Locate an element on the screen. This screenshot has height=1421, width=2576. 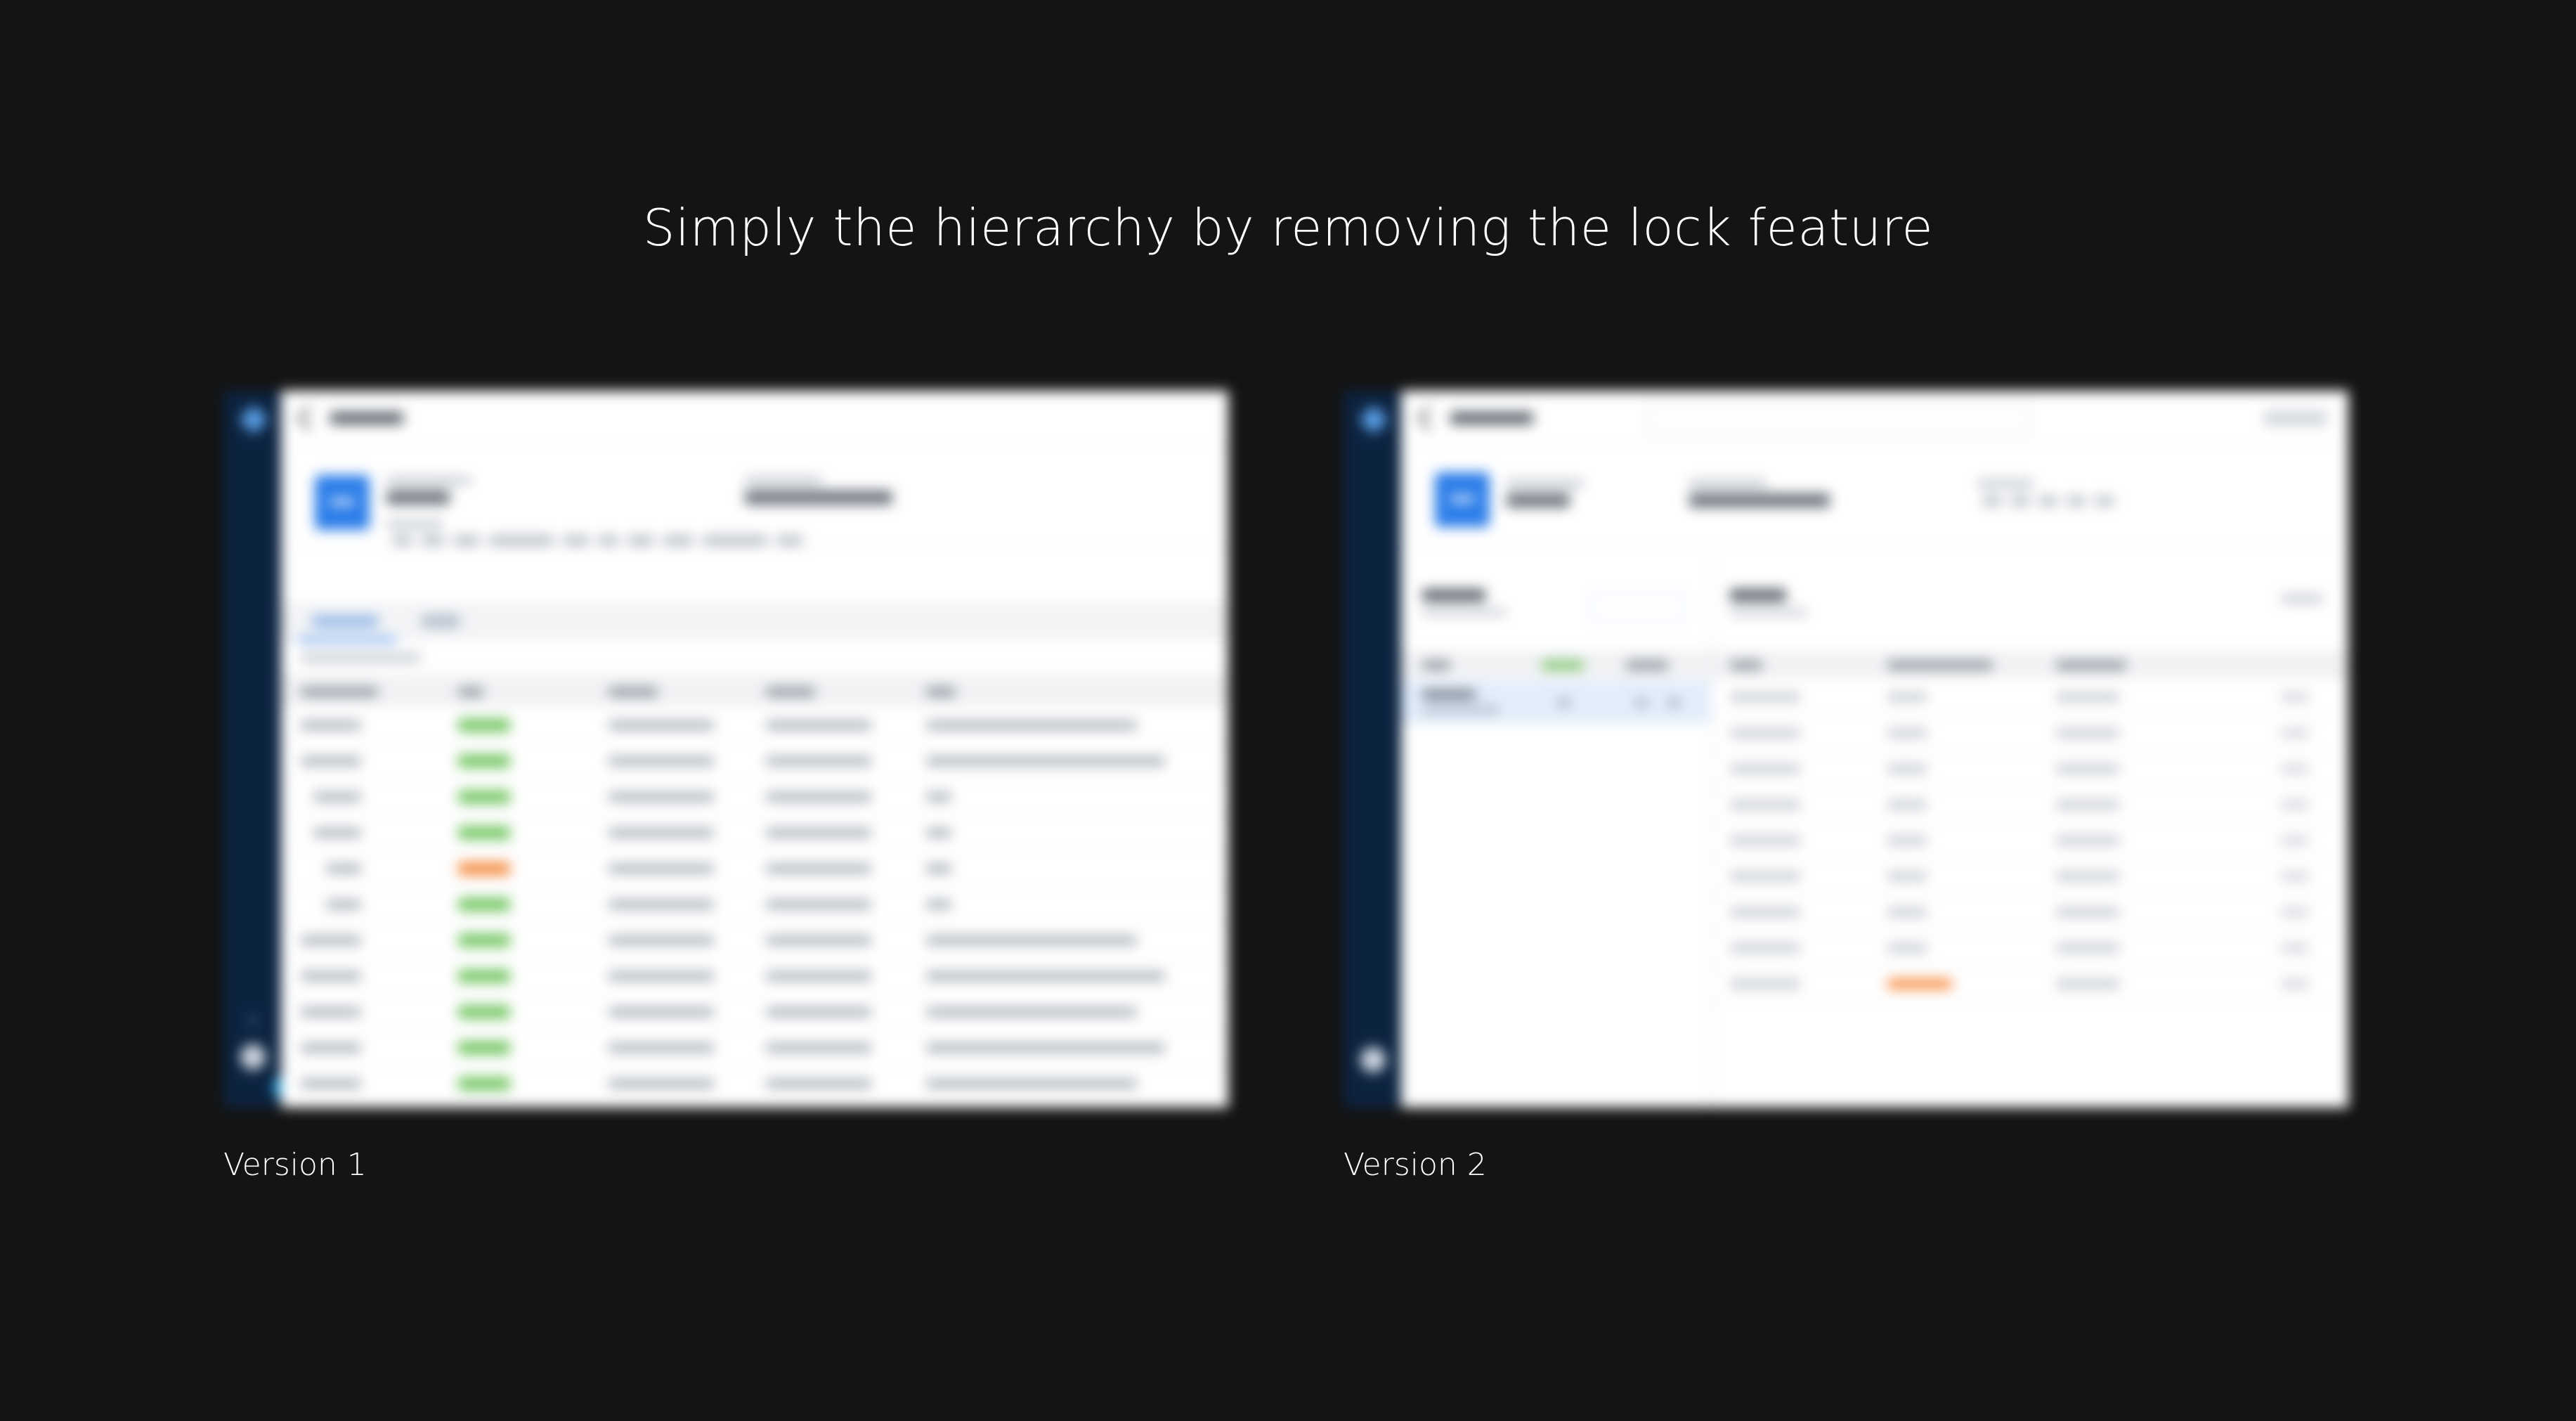
pane-actions is located at coordinates (2302, 599).